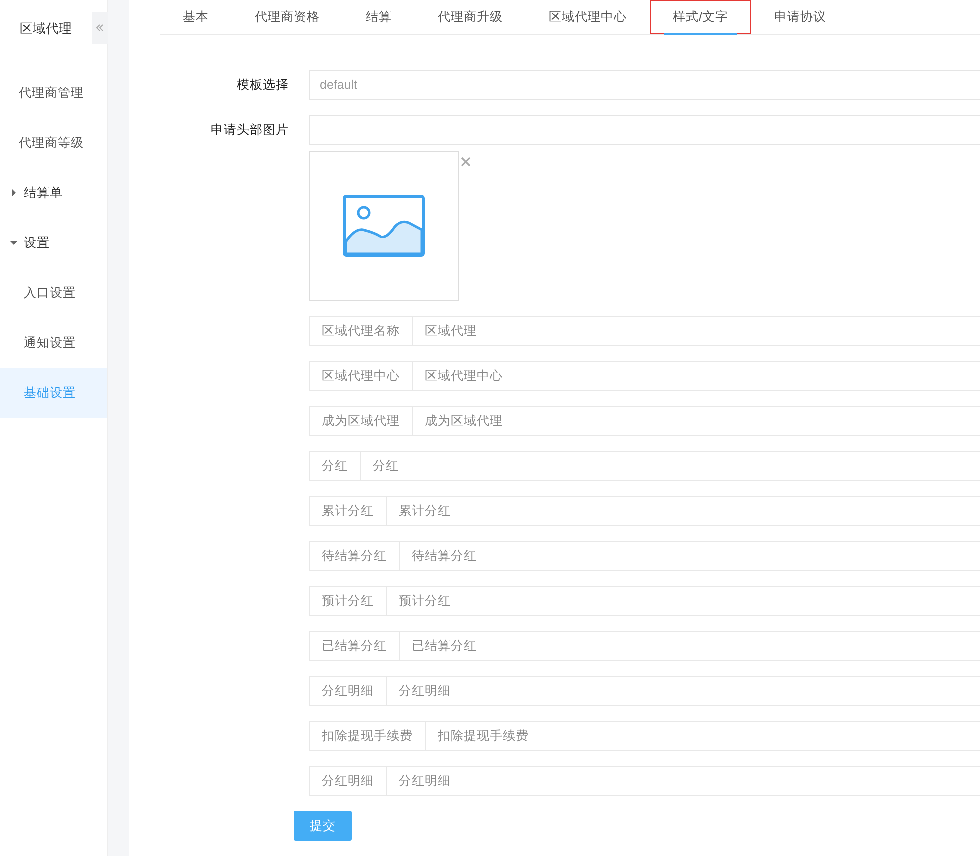 This screenshot has width=980, height=856. I want to click on caret-down-icon, so click(14, 243).